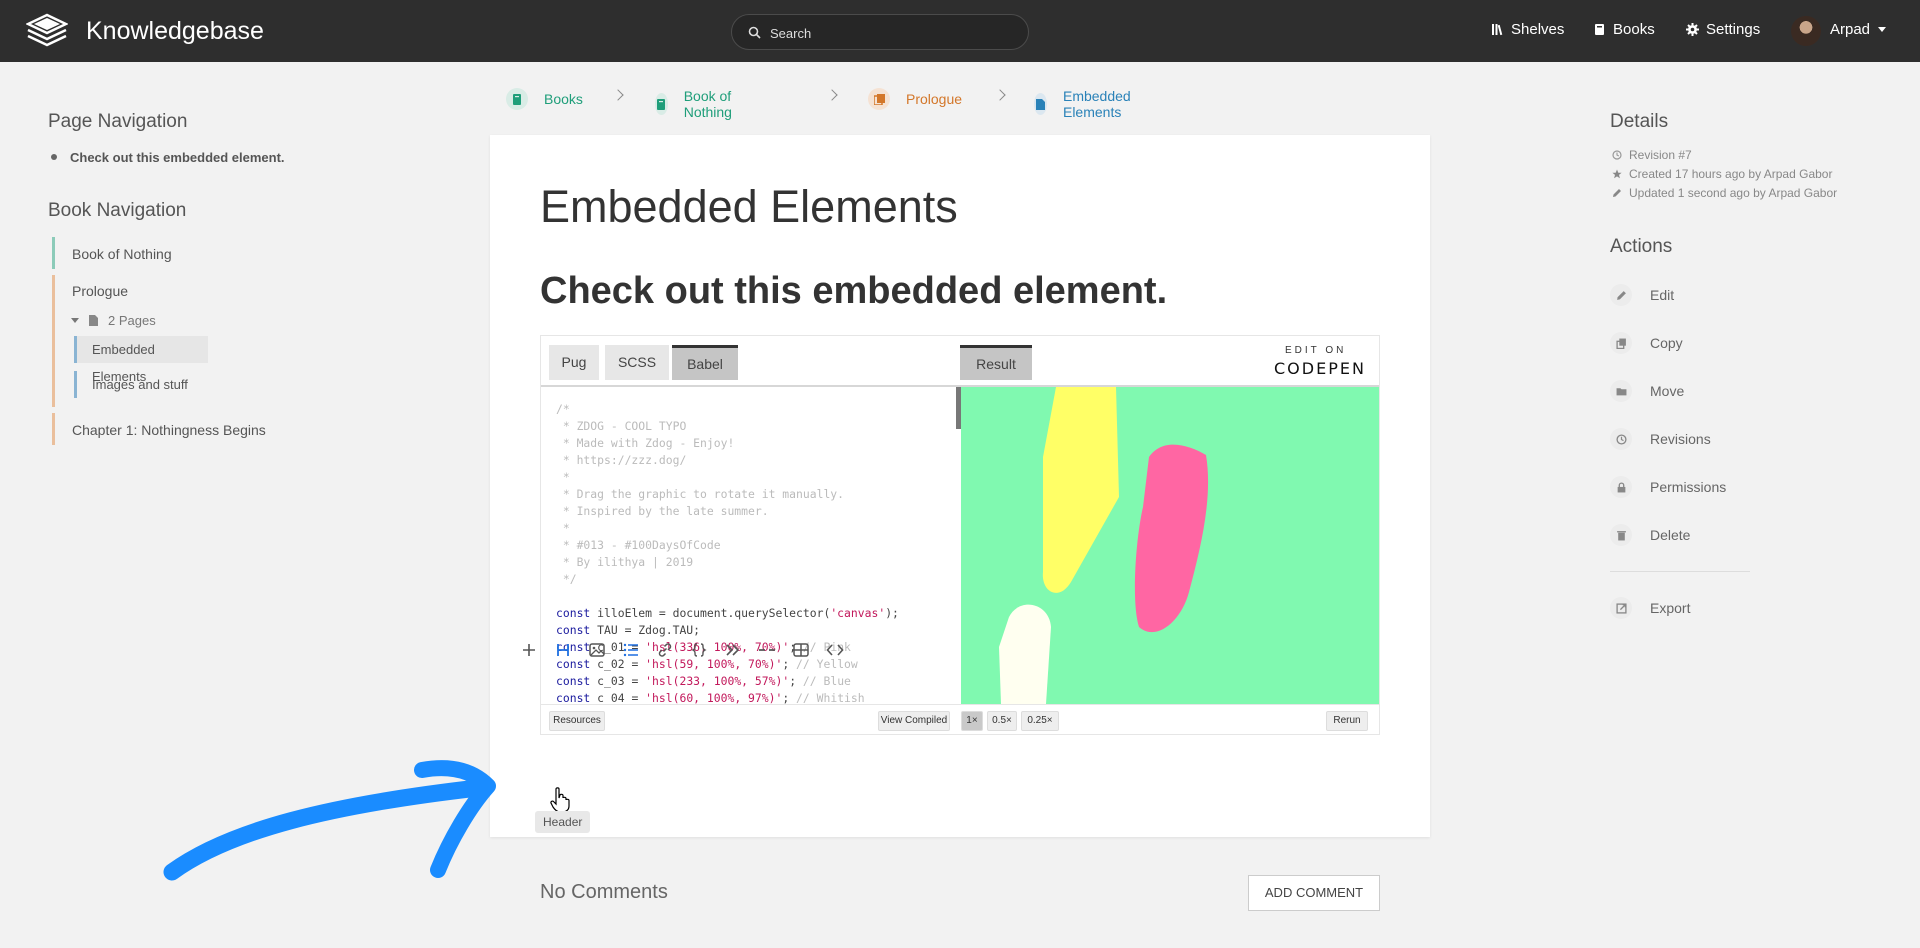  I want to click on chapter-indicator, so click(53, 341).